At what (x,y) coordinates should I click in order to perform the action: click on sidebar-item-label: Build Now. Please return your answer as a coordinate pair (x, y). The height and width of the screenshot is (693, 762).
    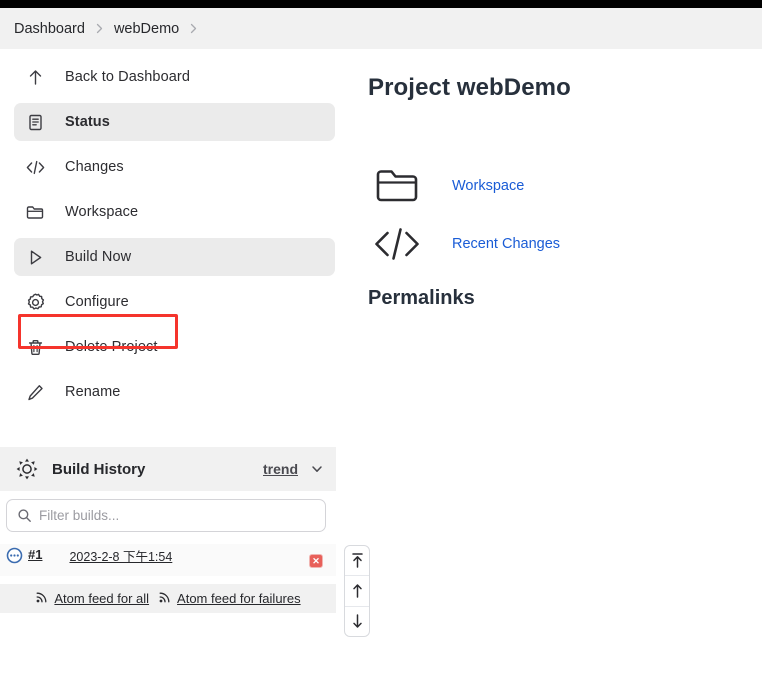
    Looking at the image, I should click on (98, 257).